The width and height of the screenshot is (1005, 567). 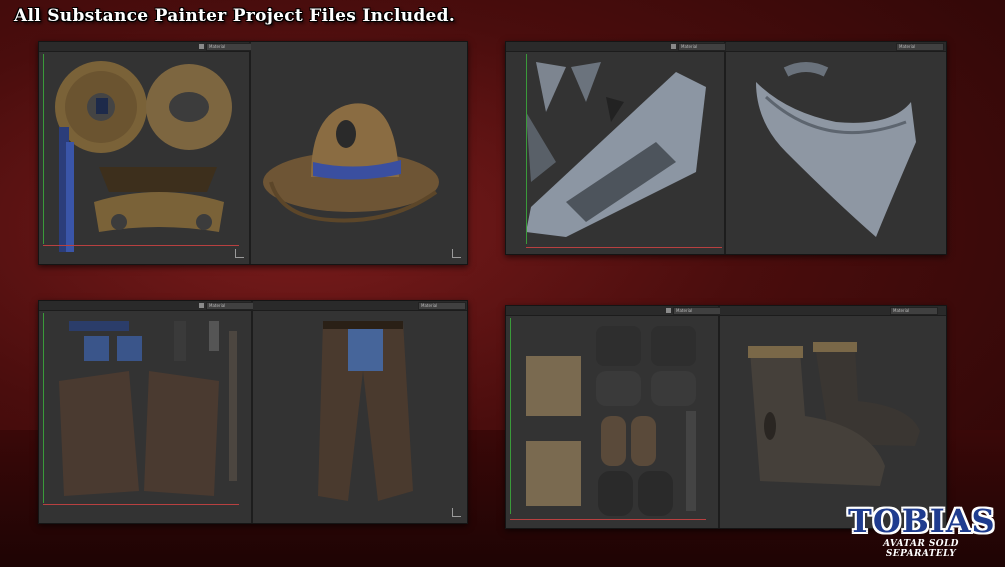 What do you see at coordinates (611, 421) in the screenshot?
I see `boots-uv-layout` at bounding box center [611, 421].